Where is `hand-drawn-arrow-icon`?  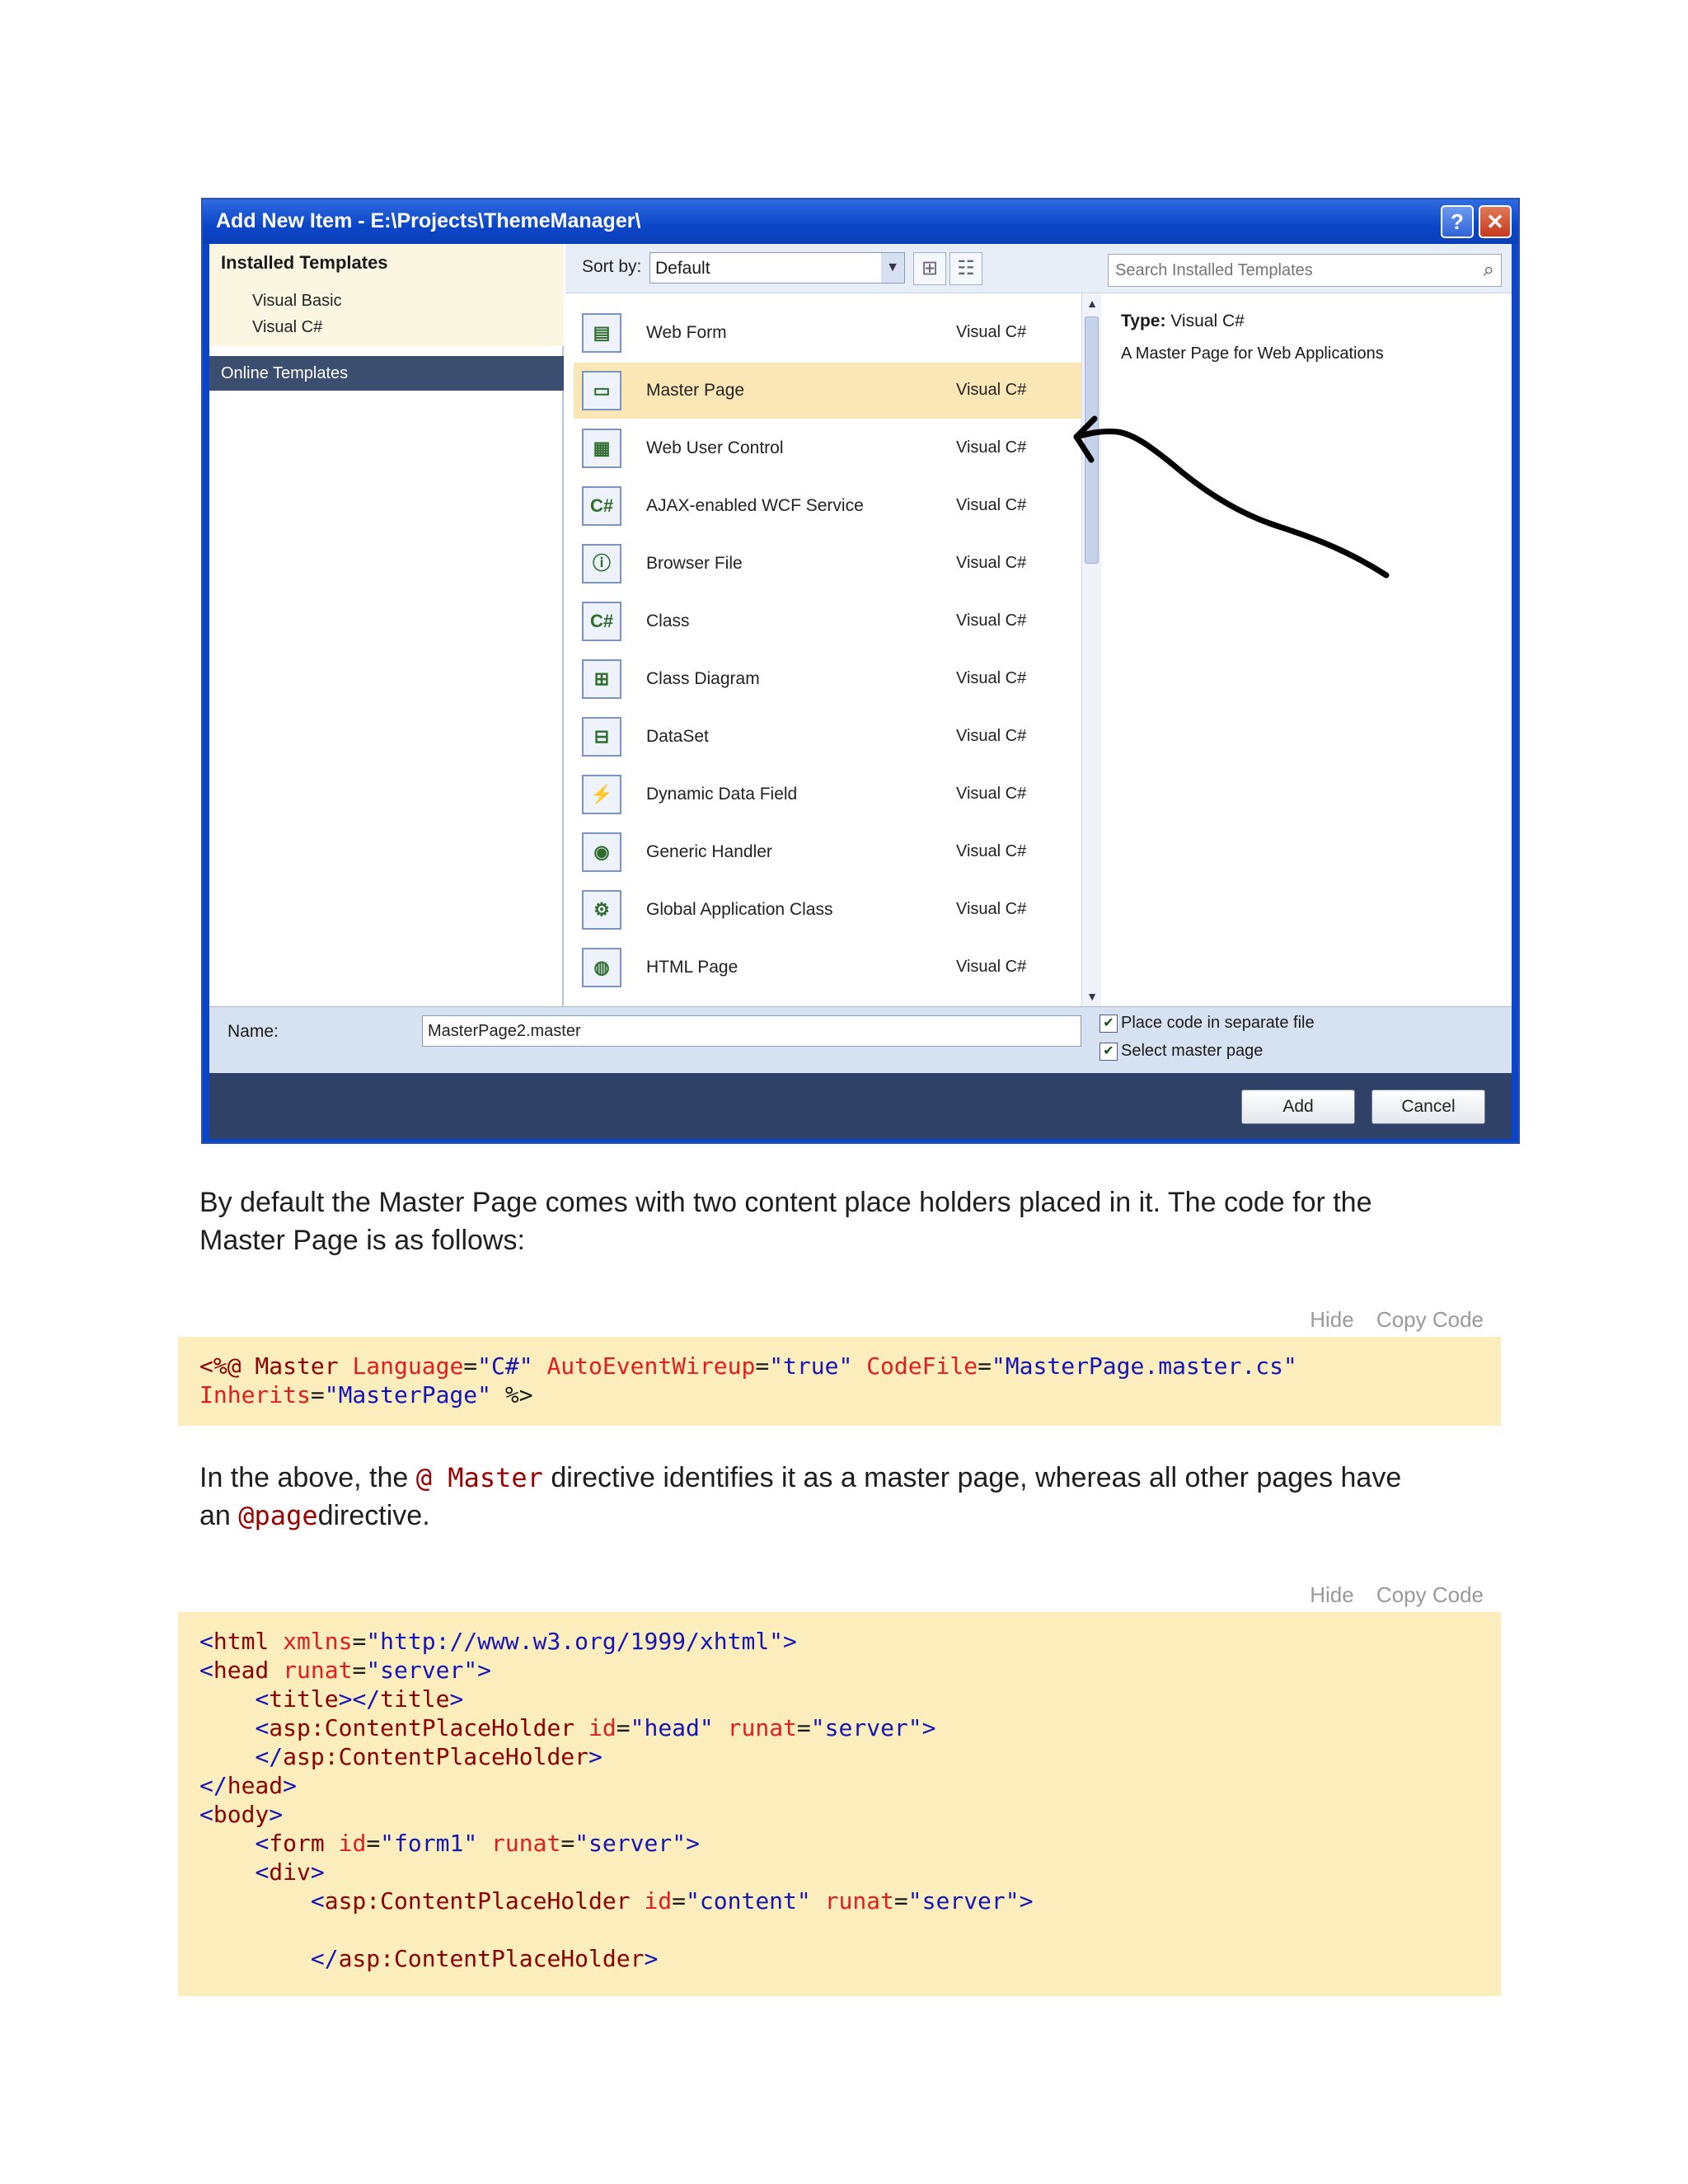
hand-drawn-arrow-icon is located at coordinates (1232, 497).